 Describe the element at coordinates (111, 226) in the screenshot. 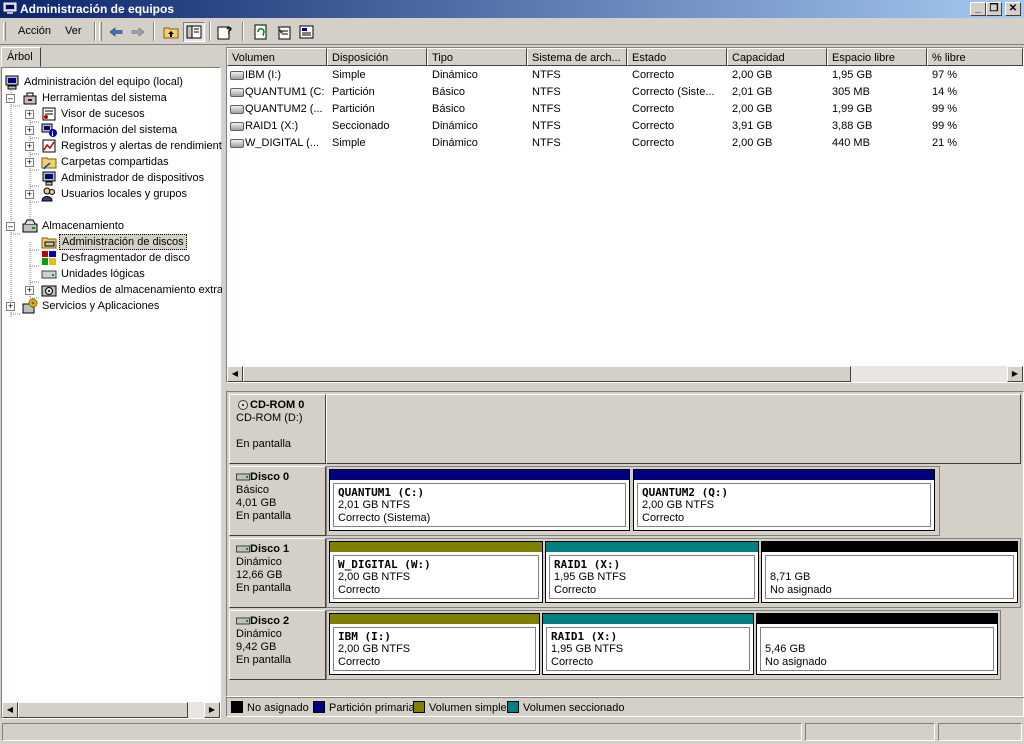

I see `tree-item-storage: – Almacenamiento` at that location.